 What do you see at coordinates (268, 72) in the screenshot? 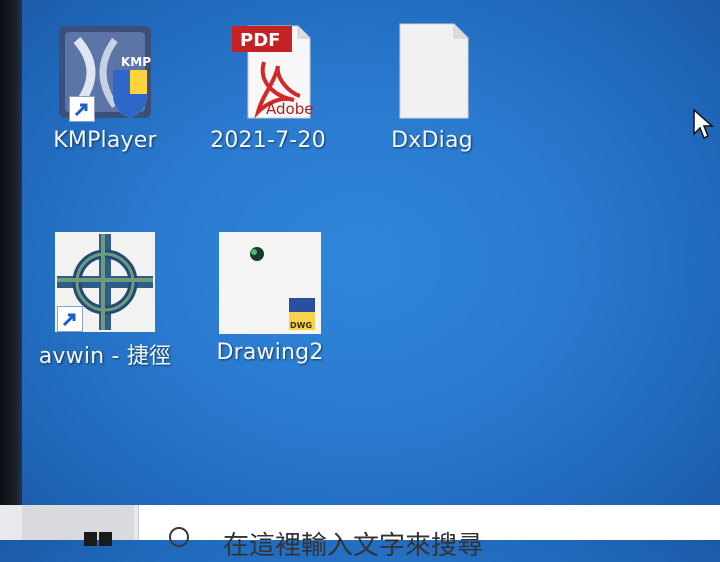
I see `pdf-document-icon: PDF Adobe` at bounding box center [268, 72].